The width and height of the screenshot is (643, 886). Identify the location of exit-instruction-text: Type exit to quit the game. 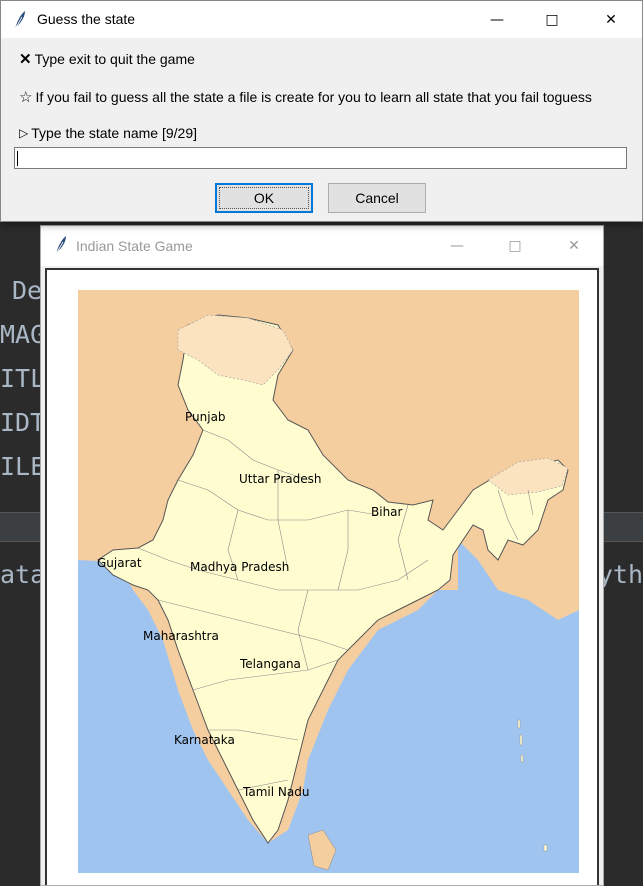
(114, 59).